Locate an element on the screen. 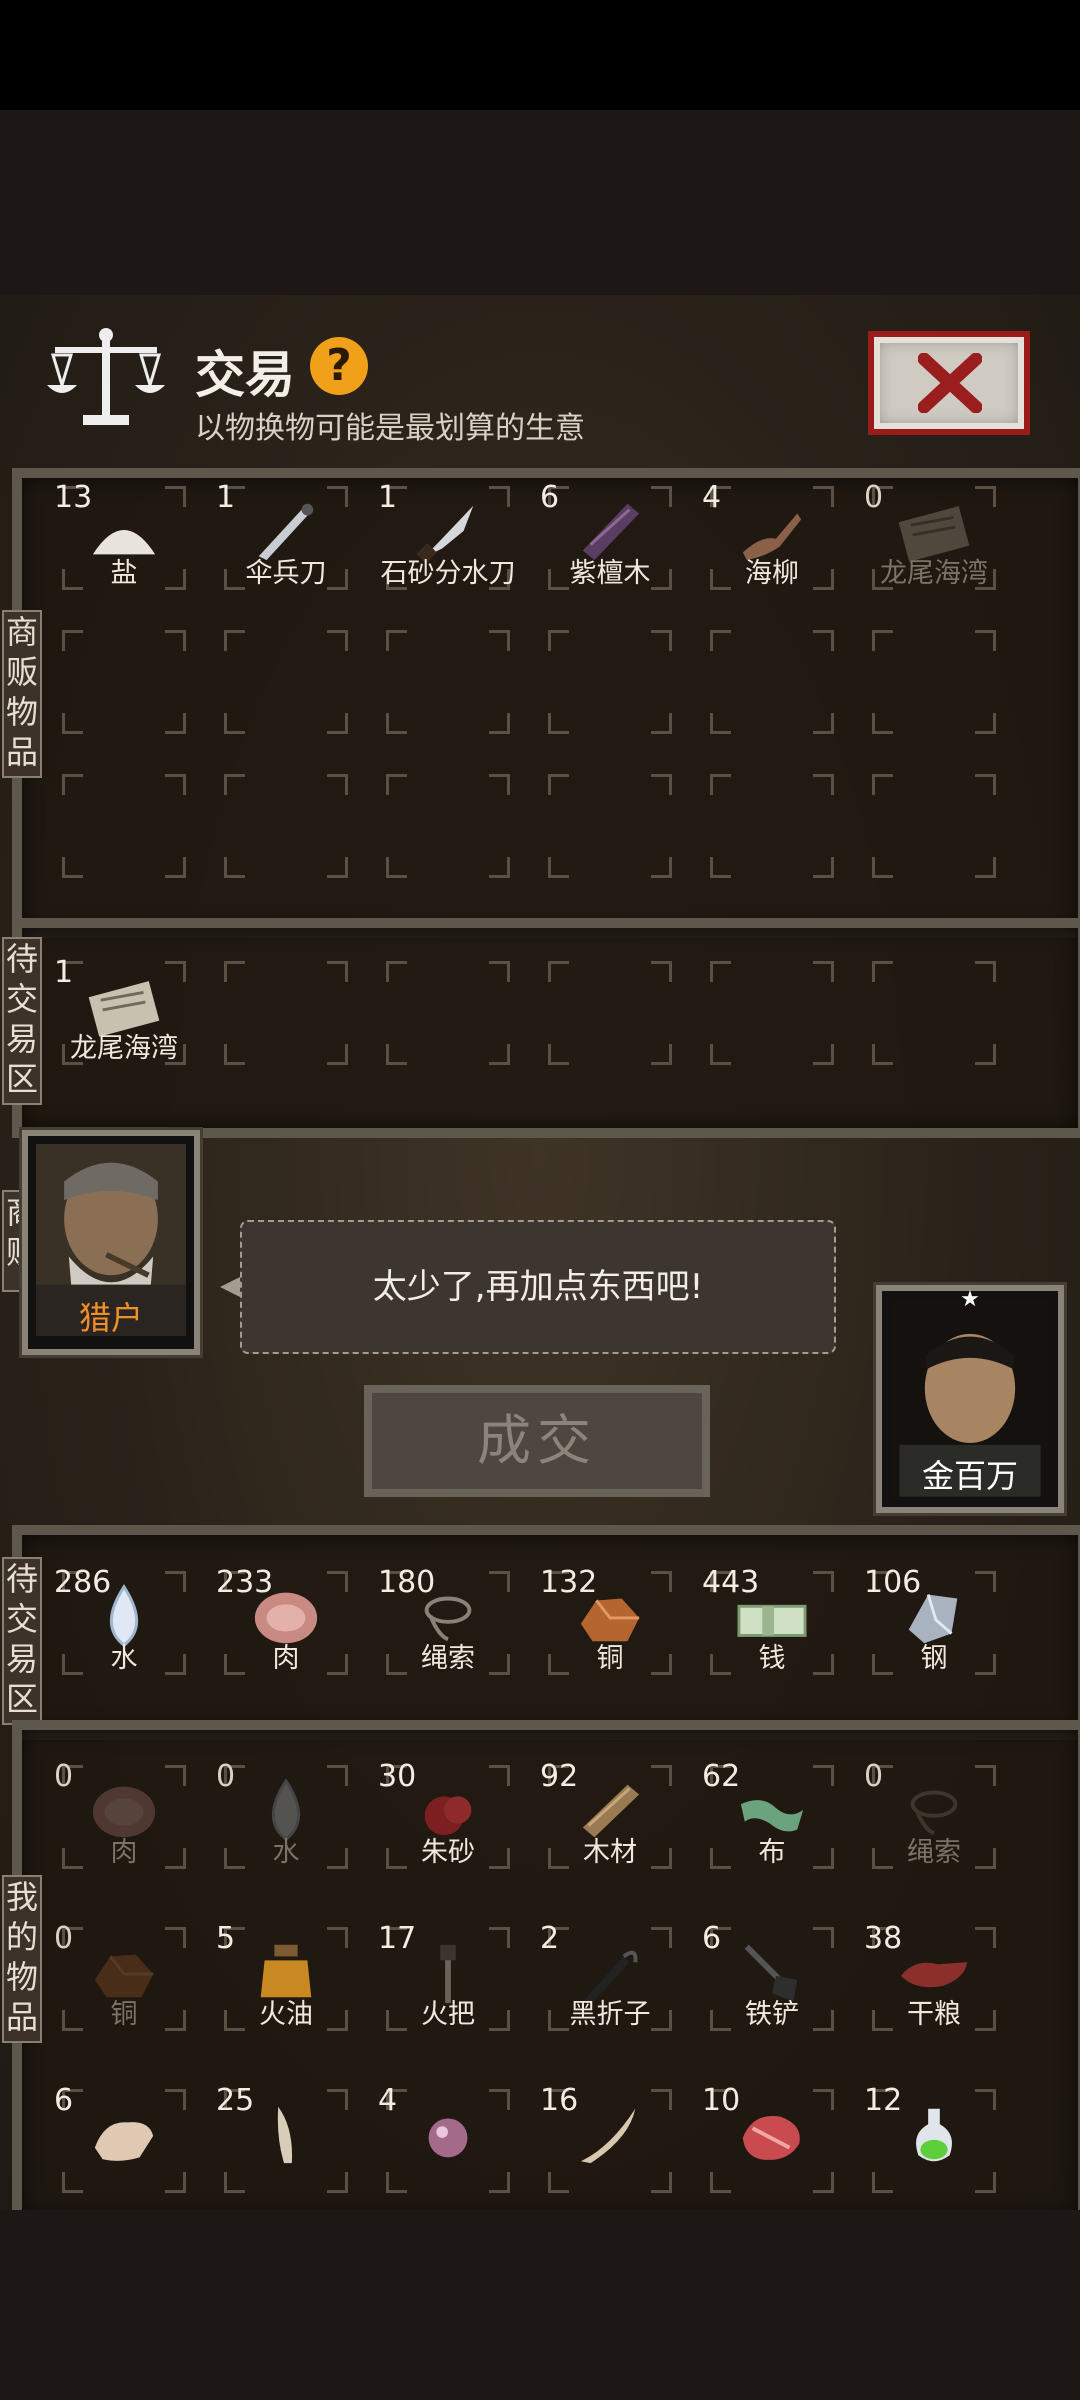 This screenshot has height=2400, width=1080. item-name: 水 is located at coordinates (124, 1658).